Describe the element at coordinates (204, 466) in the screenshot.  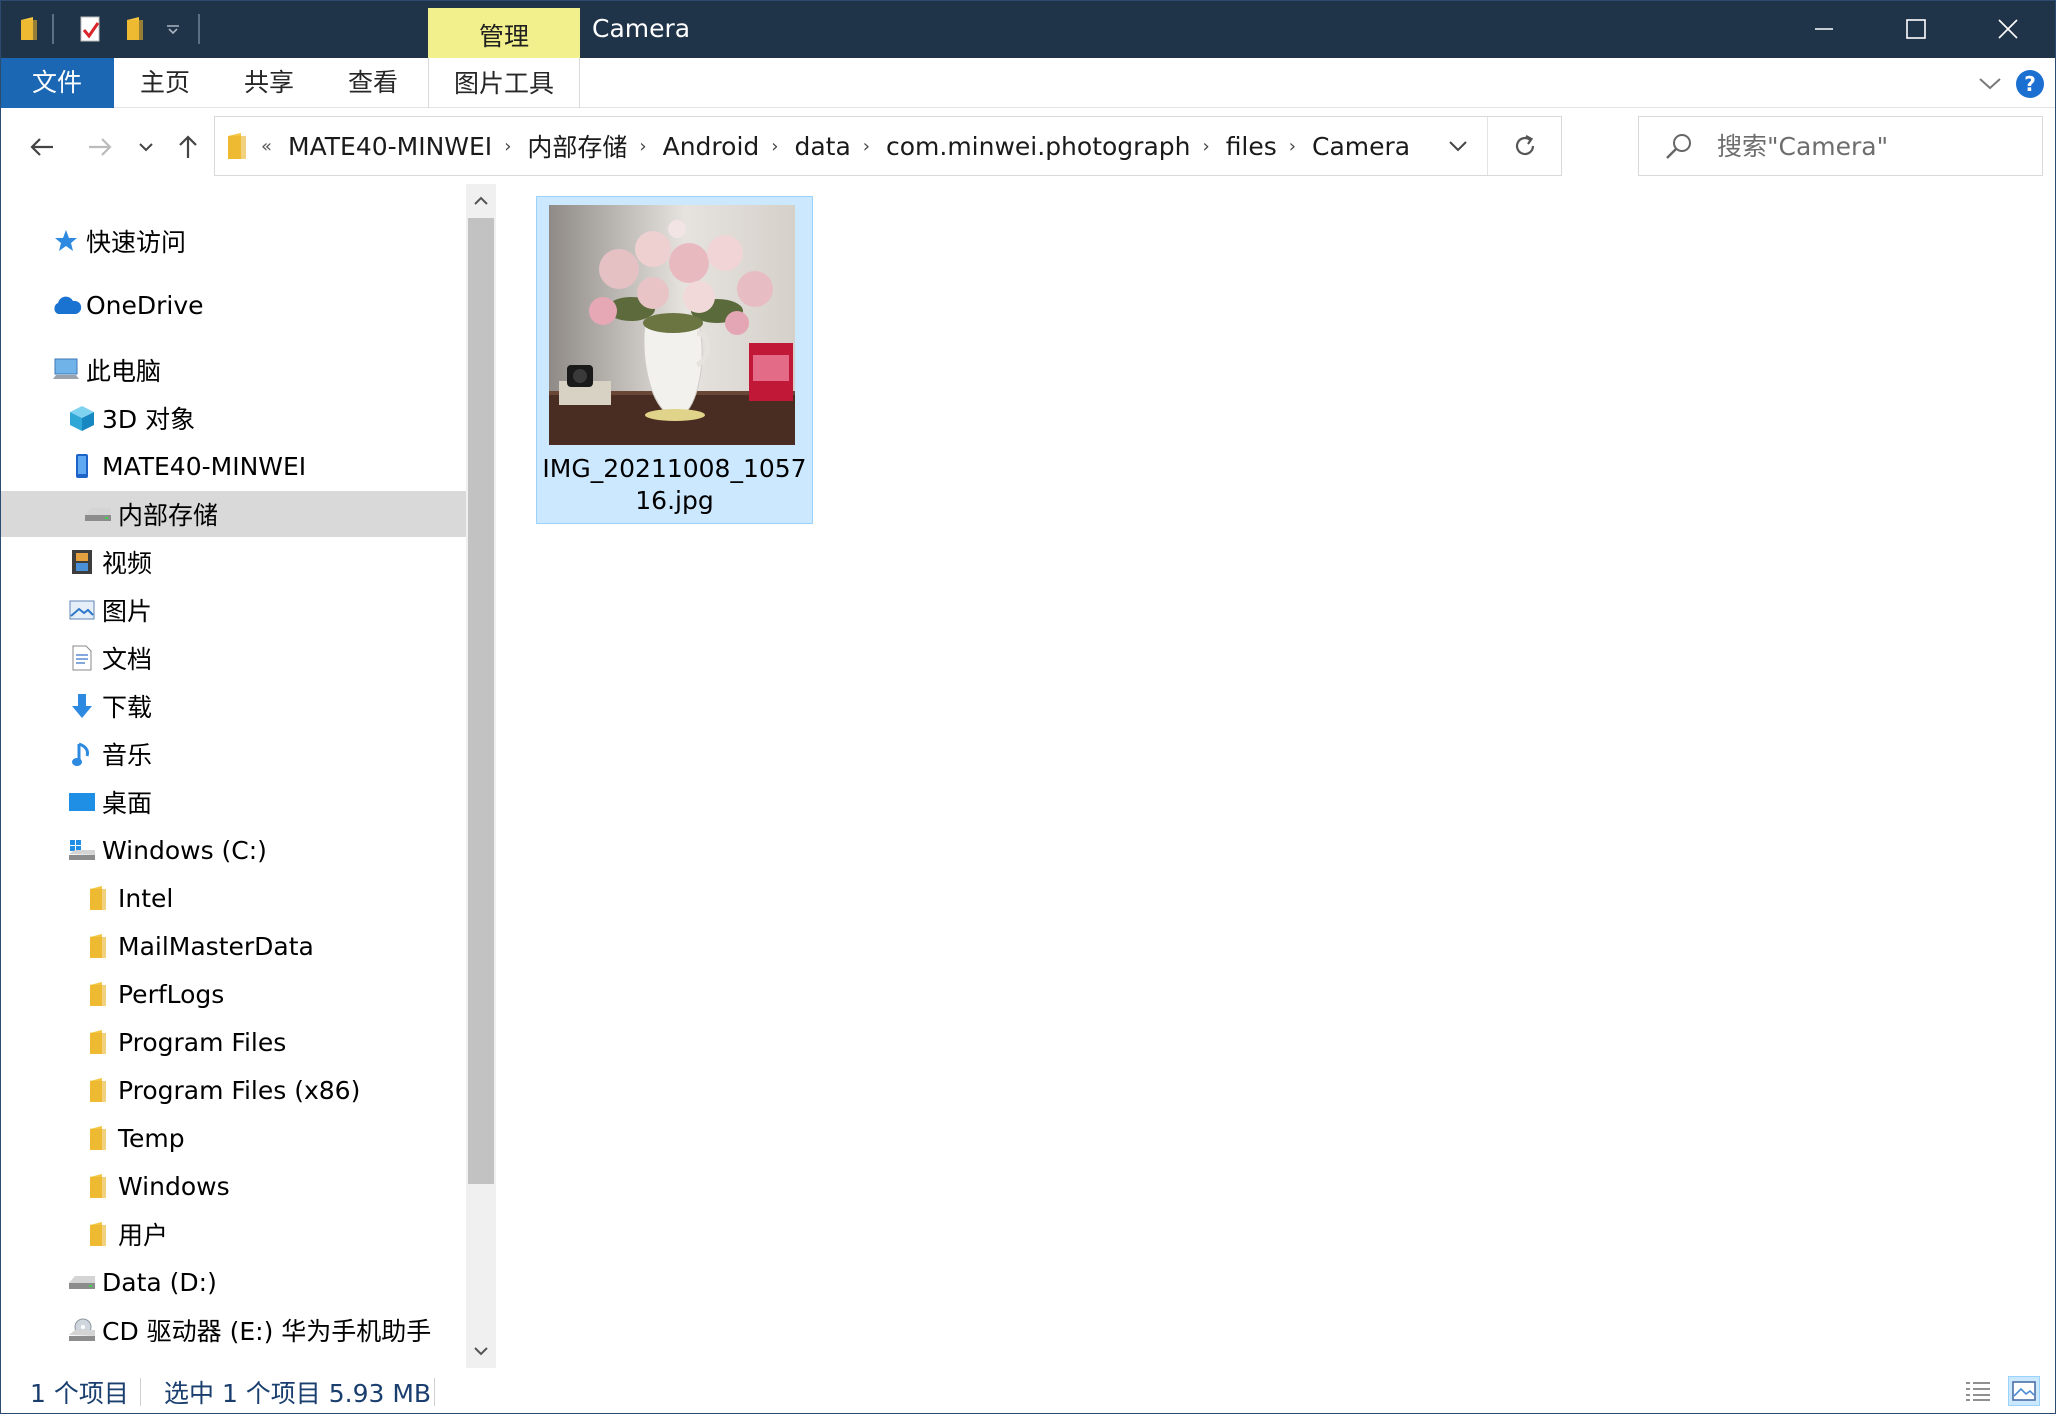
I see `nav-item-label: MATE40-MINWEI` at that location.